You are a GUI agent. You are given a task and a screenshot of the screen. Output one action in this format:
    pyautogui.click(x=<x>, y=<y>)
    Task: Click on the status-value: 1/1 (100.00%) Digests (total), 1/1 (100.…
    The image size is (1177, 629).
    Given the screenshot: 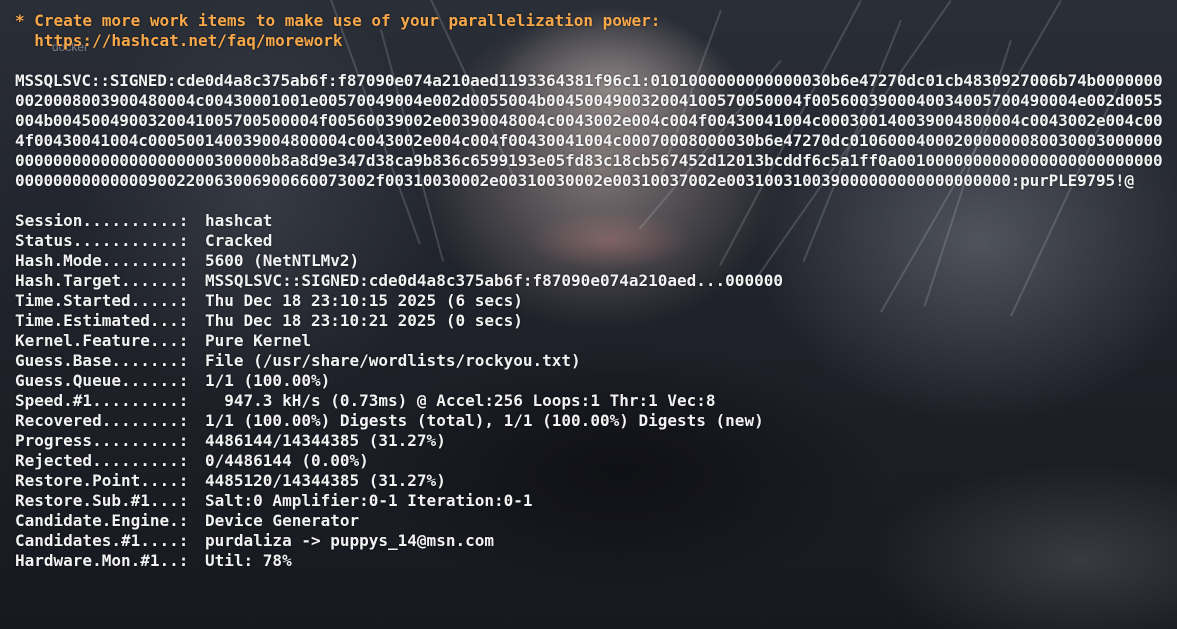 What is the action you would take?
    pyautogui.click(x=484, y=420)
    